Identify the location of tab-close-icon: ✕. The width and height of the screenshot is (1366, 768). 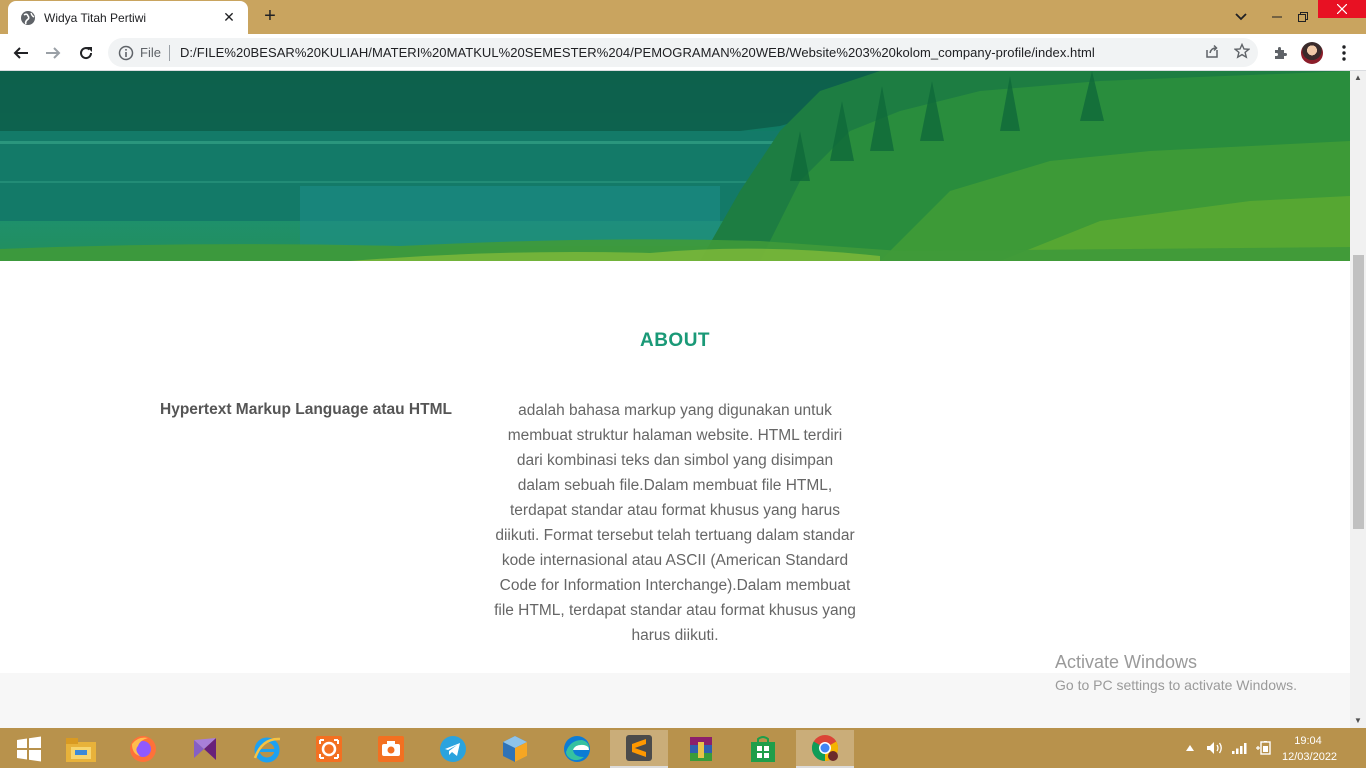
(229, 17).